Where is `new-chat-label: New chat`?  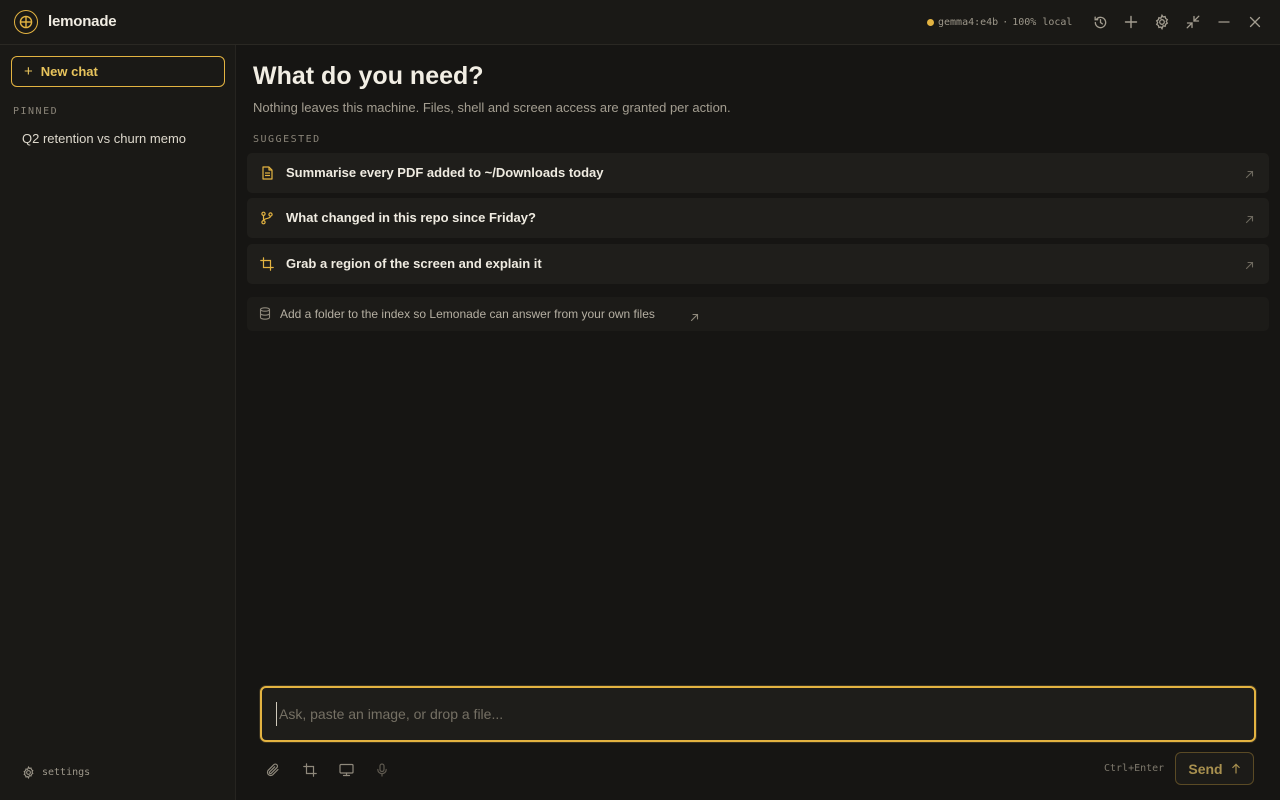
new-chat-label: New chat is located at coordinates (69, 71).